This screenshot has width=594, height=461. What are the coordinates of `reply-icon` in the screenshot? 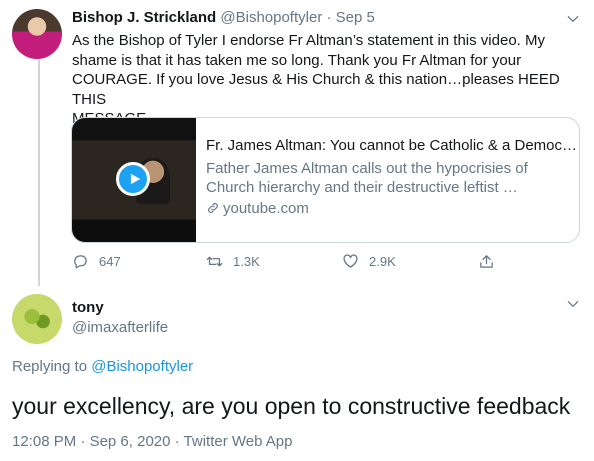 It's located at (80, 262).